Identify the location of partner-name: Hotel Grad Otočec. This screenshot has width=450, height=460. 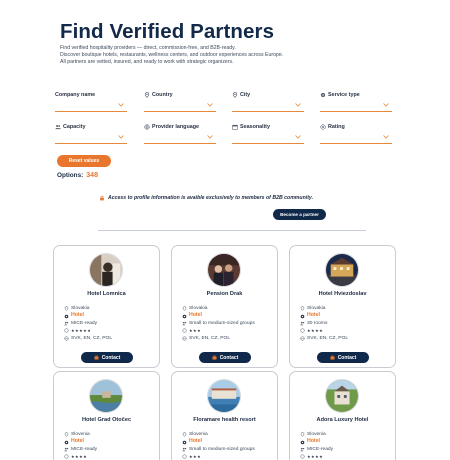
(106, 420).